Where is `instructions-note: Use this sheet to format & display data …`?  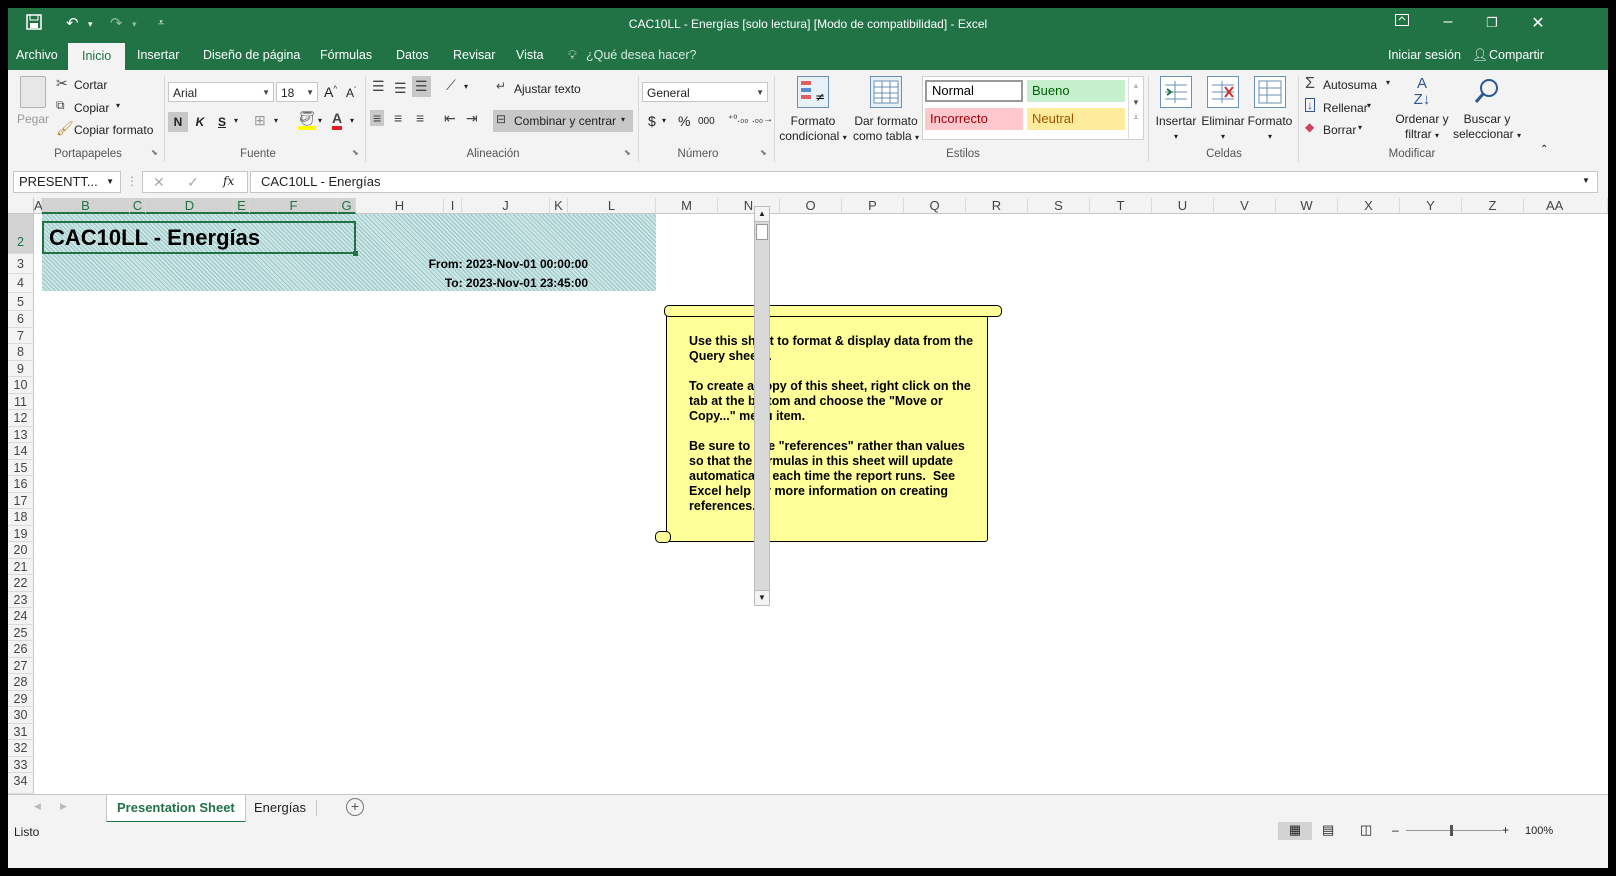 instructions-note: Use this sheet to format & display data … is located at coordinates (828, 424).